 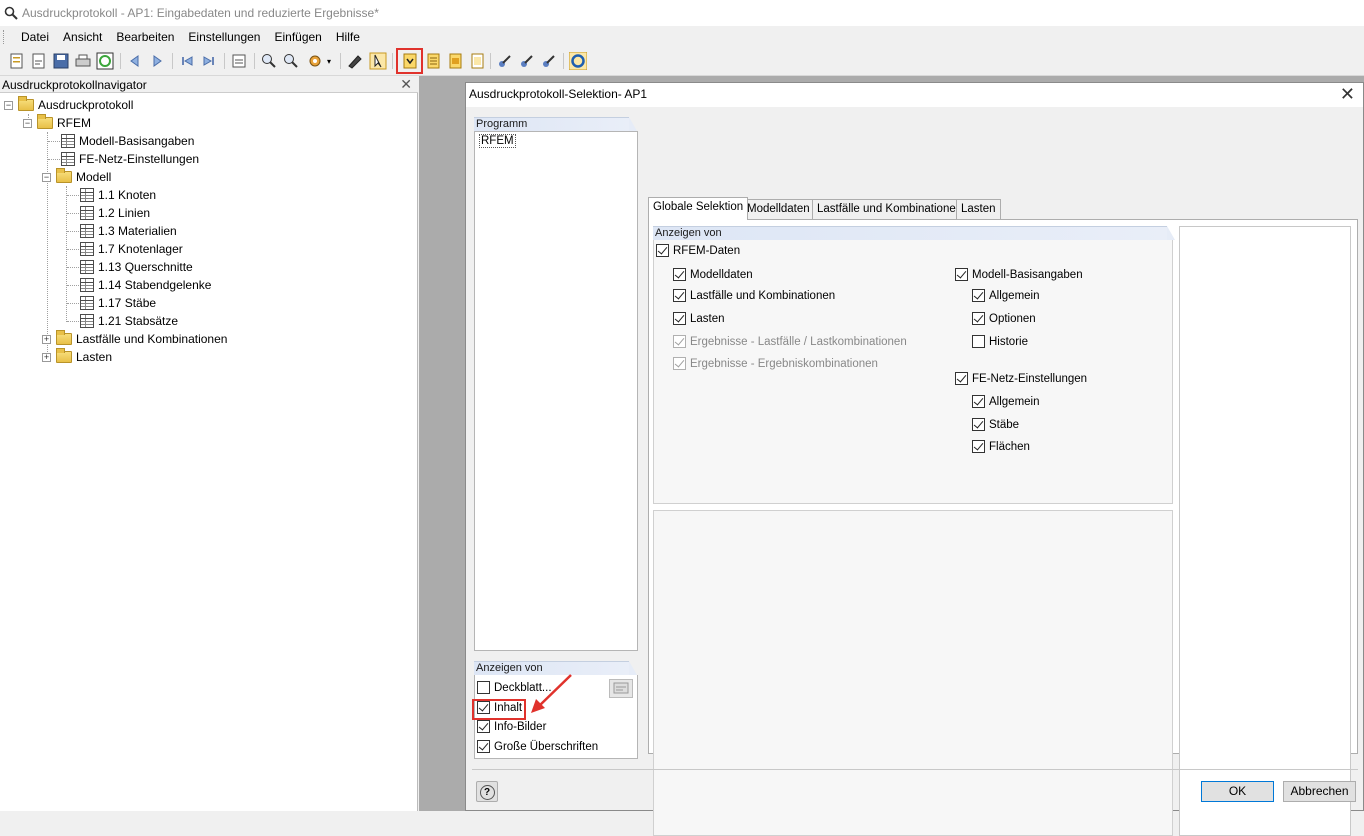 I want to click on tab-modelldaten: Modelldaten, so click(x=778, y=209).